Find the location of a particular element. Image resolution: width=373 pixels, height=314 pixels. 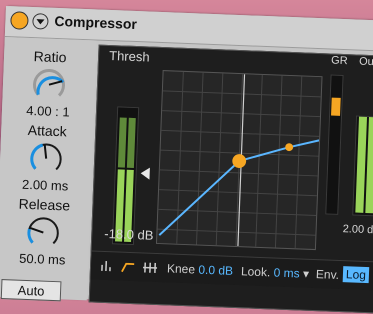

ratio-control: Ratio 4.00 : 1 is located at coordinates (49, 83).